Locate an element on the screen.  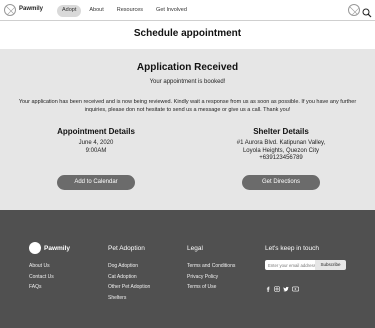
footer-link-faqs: FAQs is located at coordinates (41, 287).